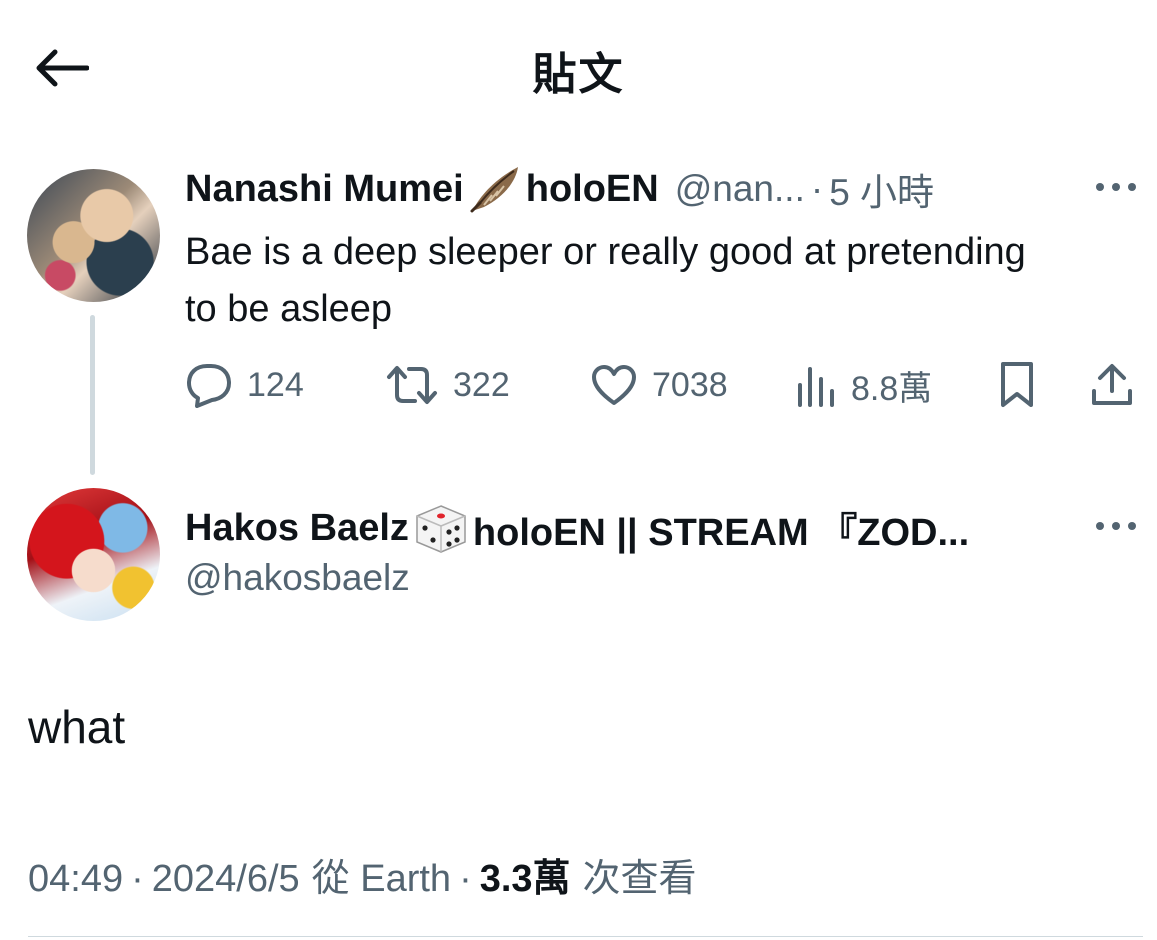 This screenshot has height=940, width=1157. I want to click on tweet-metadata: 04:49 · 2024/6/5 從 Earth · 3.3萬 次查看, so click(362, 874).